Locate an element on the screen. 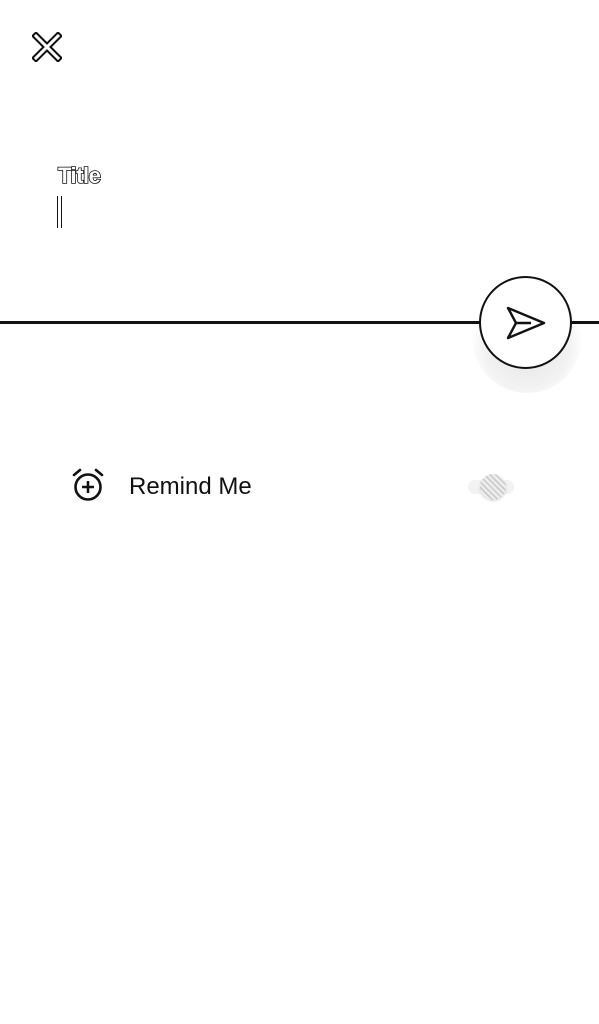 The image size is (599, 1024). title-label: Title is located at coordinates (79, 175).